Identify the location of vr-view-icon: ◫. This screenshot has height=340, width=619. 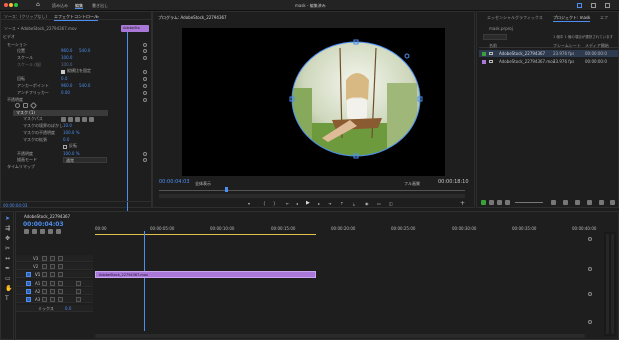
(391, 203).